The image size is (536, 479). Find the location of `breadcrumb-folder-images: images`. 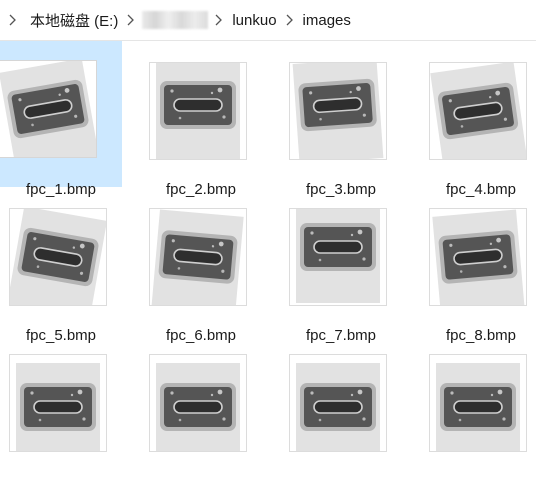

breadcrumb-folder-images: images is located at coordinates (327, 20).